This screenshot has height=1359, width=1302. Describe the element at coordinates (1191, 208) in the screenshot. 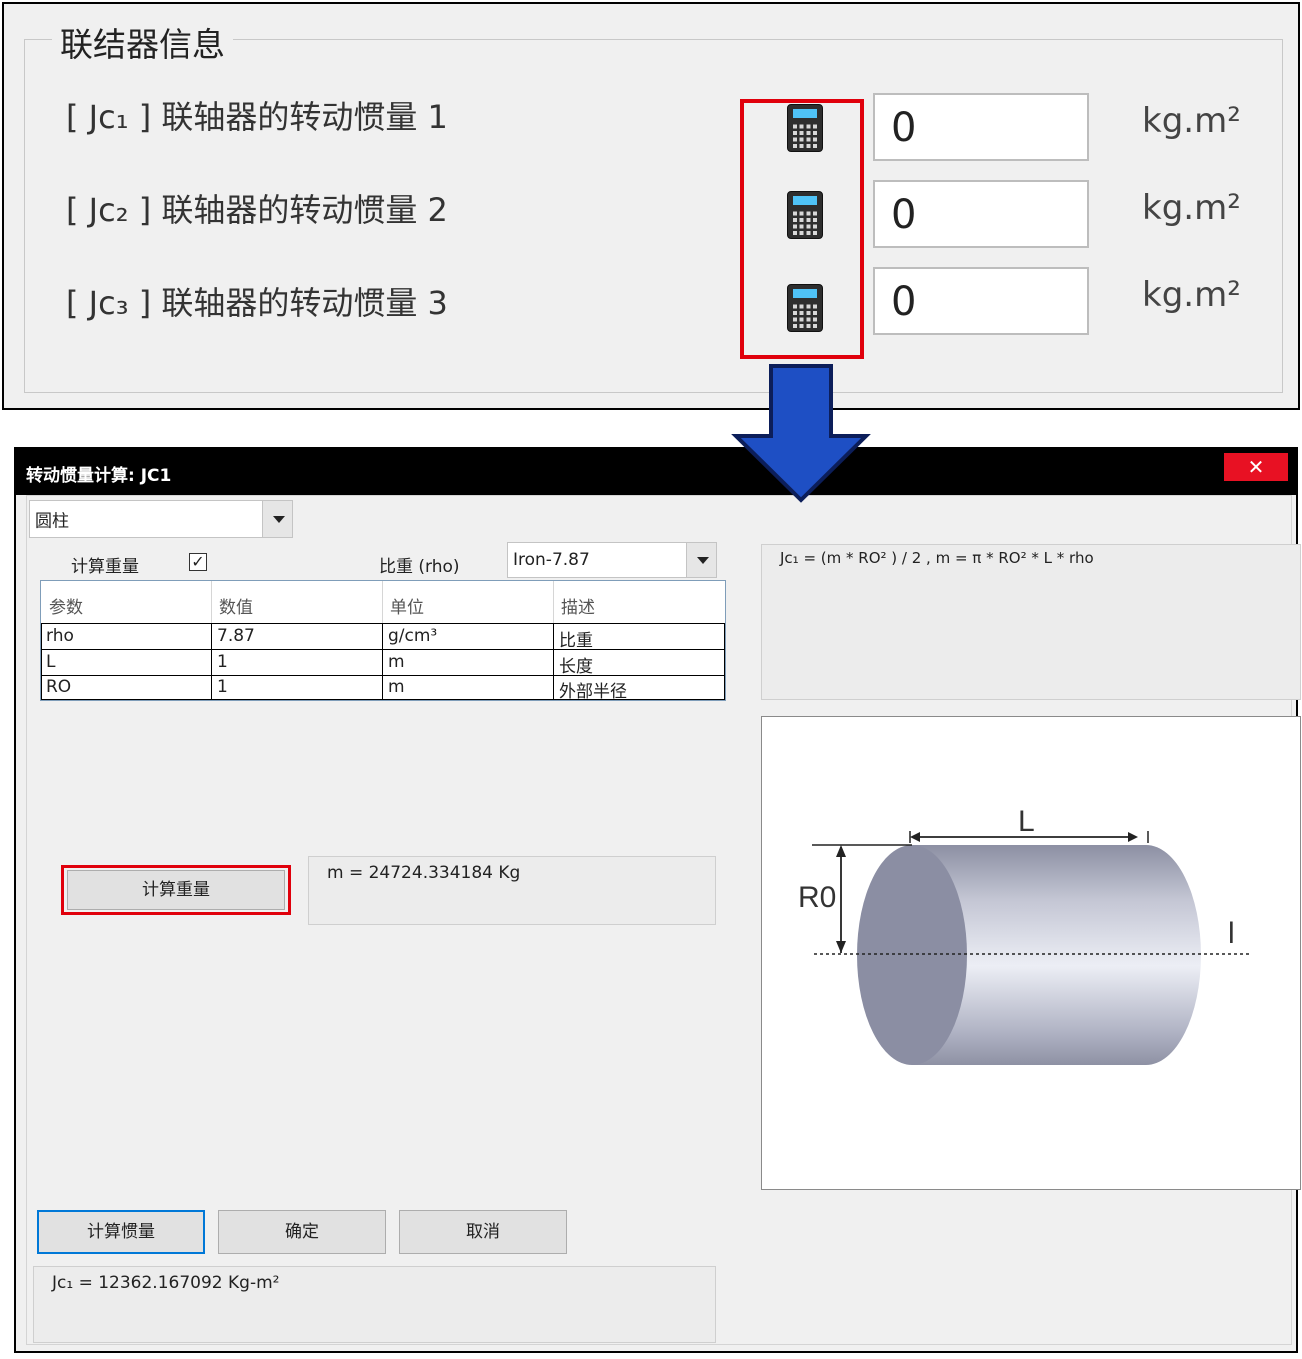

I see `jc2-unit: kg.m²` at that location.